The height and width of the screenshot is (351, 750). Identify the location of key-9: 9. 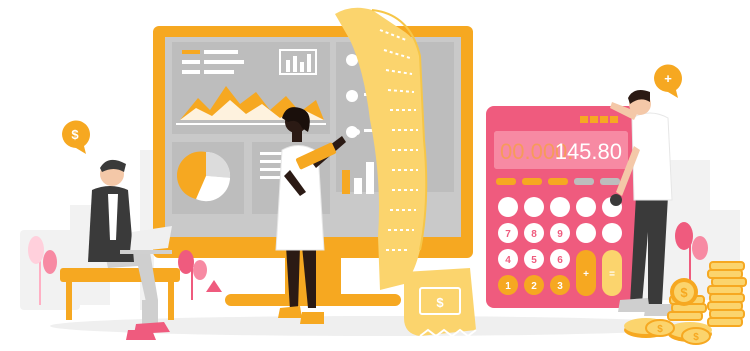
(560, 233).